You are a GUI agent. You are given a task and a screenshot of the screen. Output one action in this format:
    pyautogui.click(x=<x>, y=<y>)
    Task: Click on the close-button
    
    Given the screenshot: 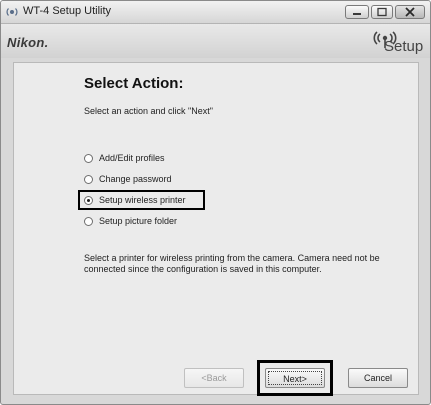 What is the action you would take?
    pyautogui.click(x=410, y=12)
    